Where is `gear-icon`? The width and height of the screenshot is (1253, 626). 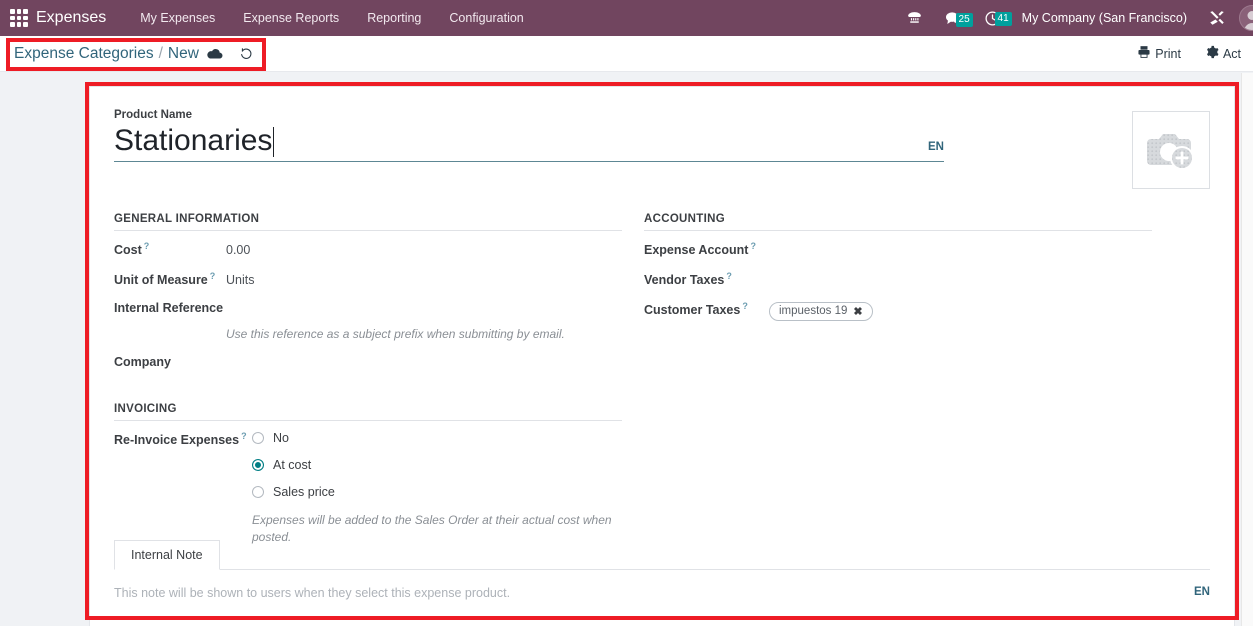 gear-icon is located at coordinates (1212, 53).